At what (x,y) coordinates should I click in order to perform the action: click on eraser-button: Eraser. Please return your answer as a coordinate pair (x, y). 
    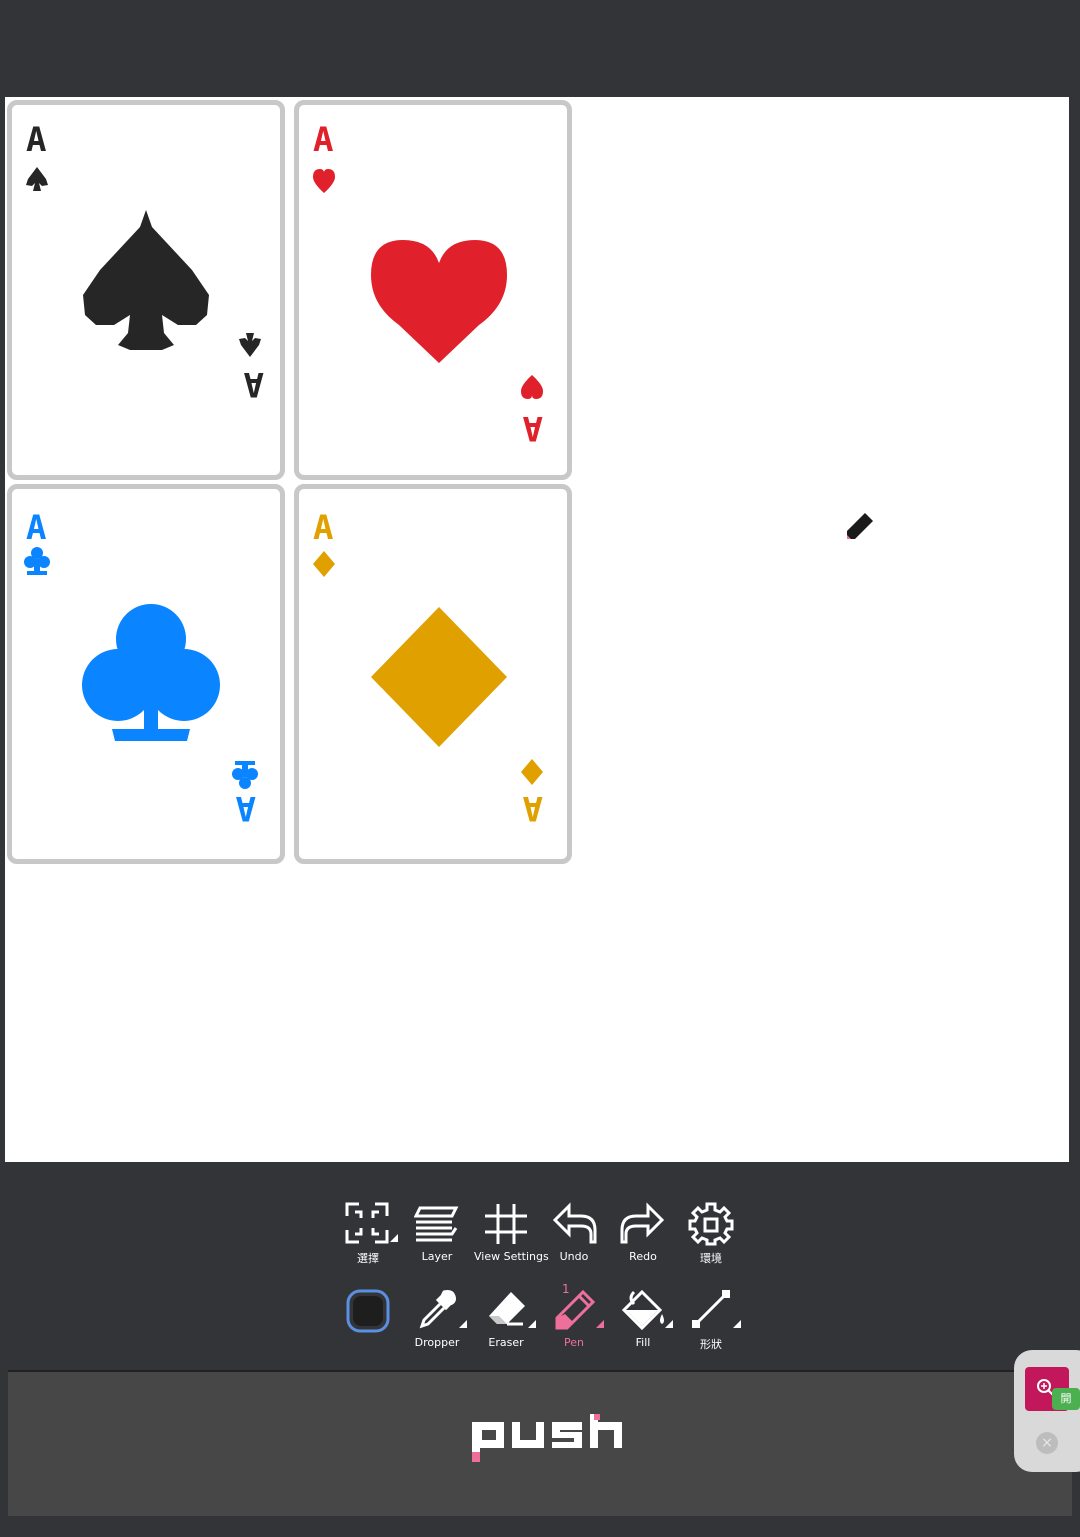
    Looking at the image, I should click on (506, 1318).